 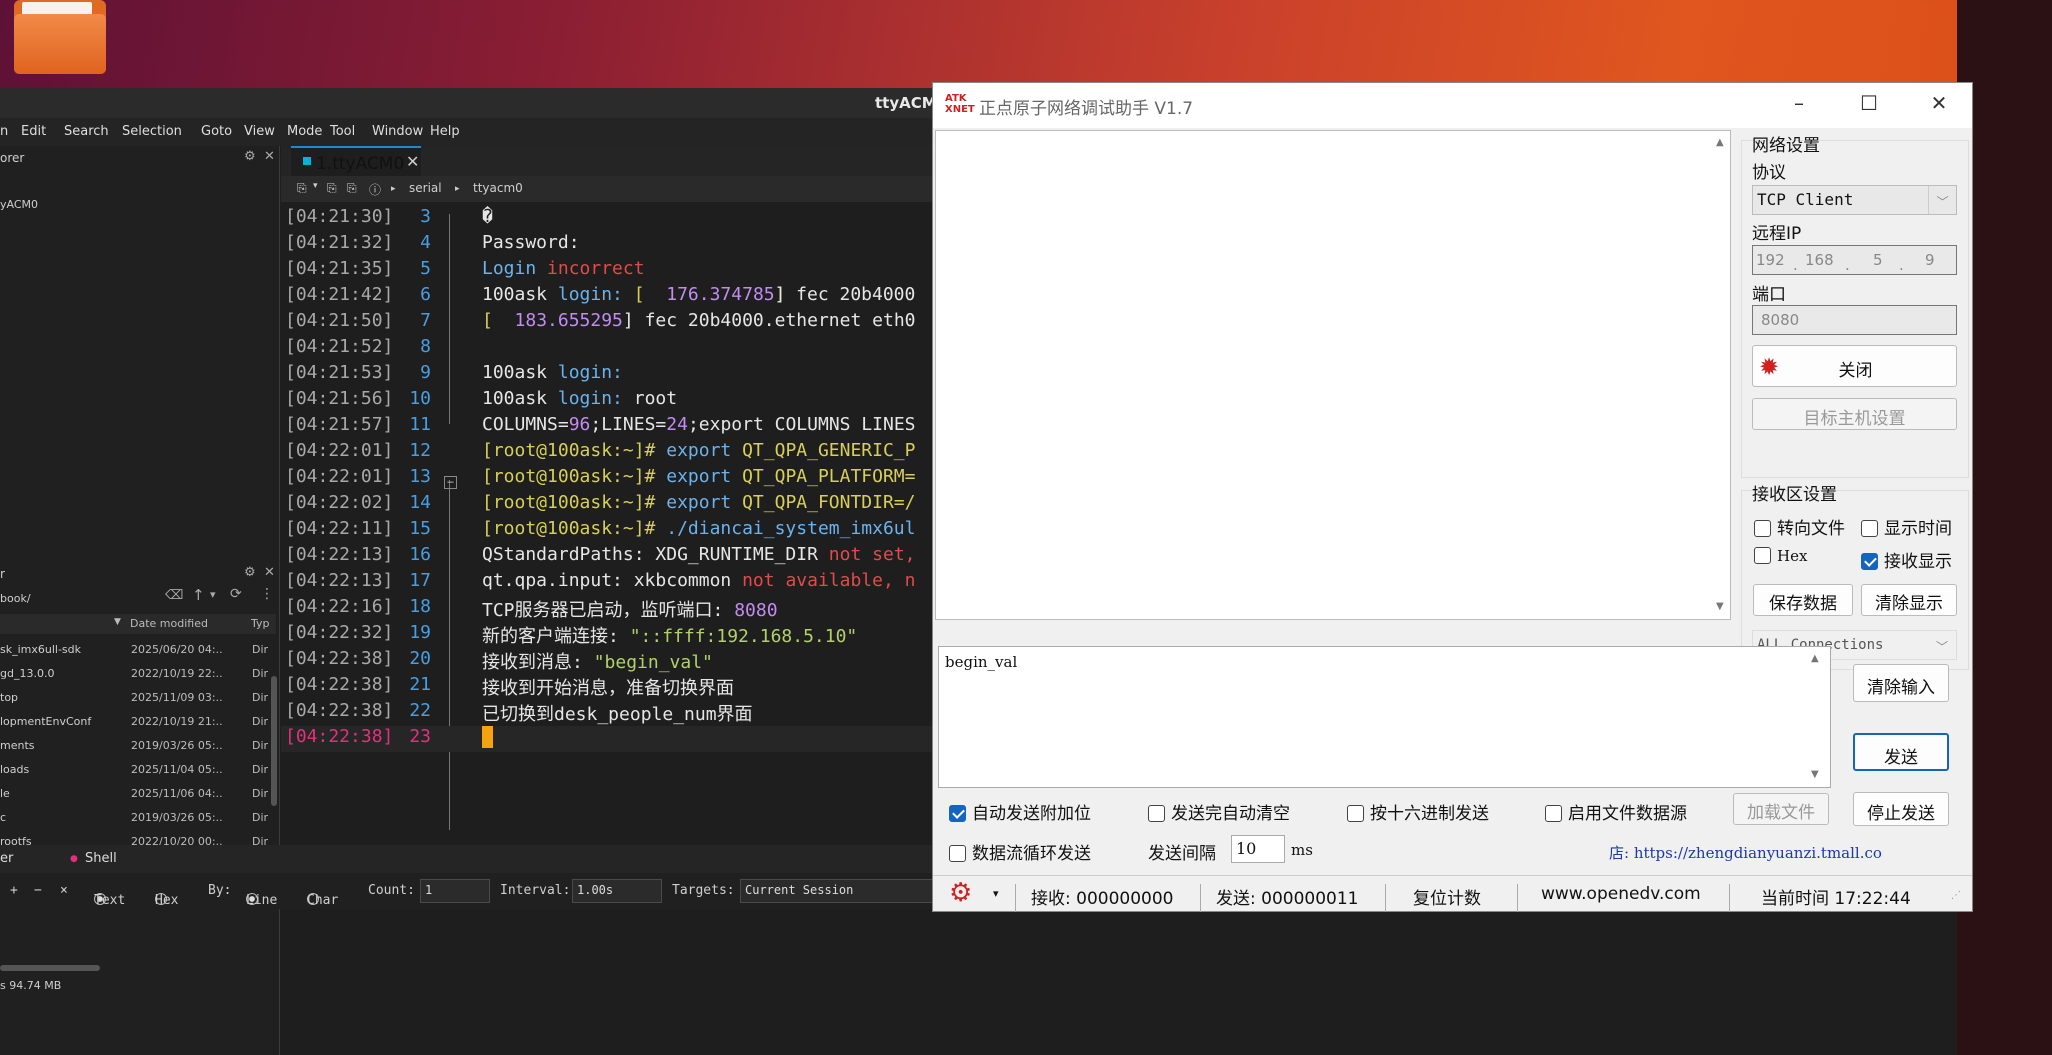 What do you see at coordinates (397, 131) in the screenshot?
I see `menu-window: Window` at bounding box center [397, 131].